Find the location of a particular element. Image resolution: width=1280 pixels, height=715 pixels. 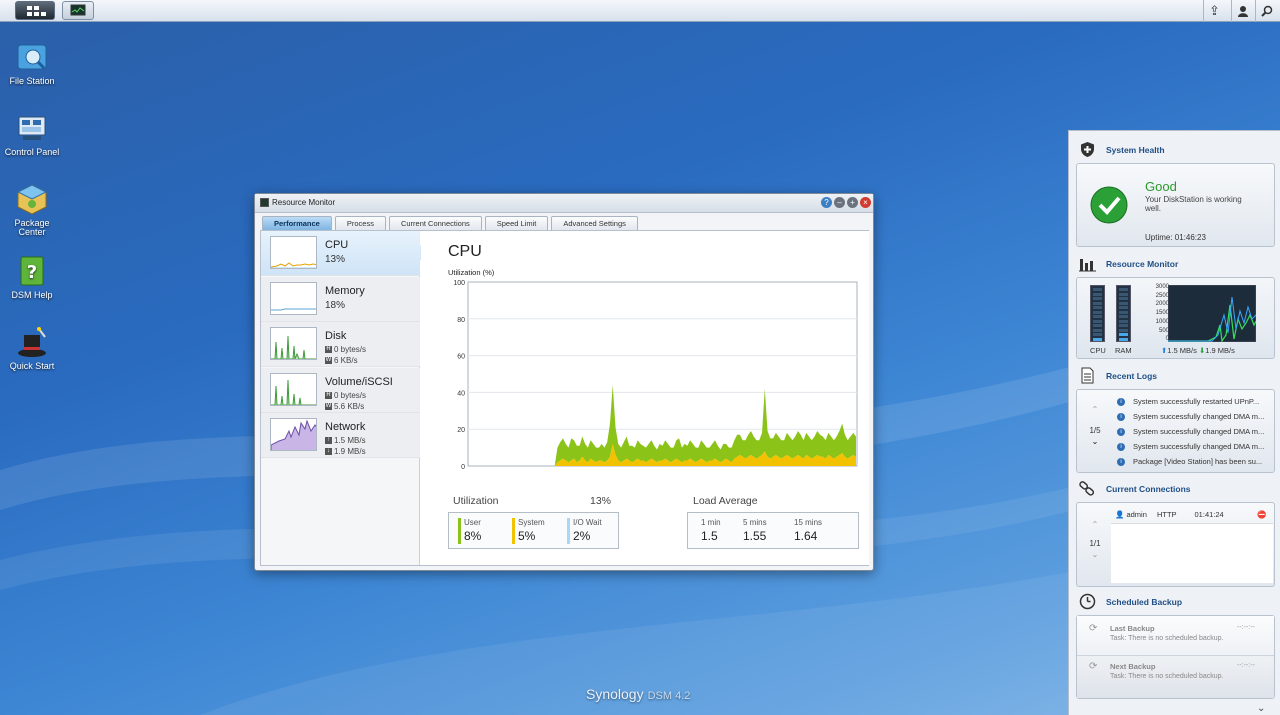

load-1min: 1 min 1.5 is located at coordinates (711, 530).